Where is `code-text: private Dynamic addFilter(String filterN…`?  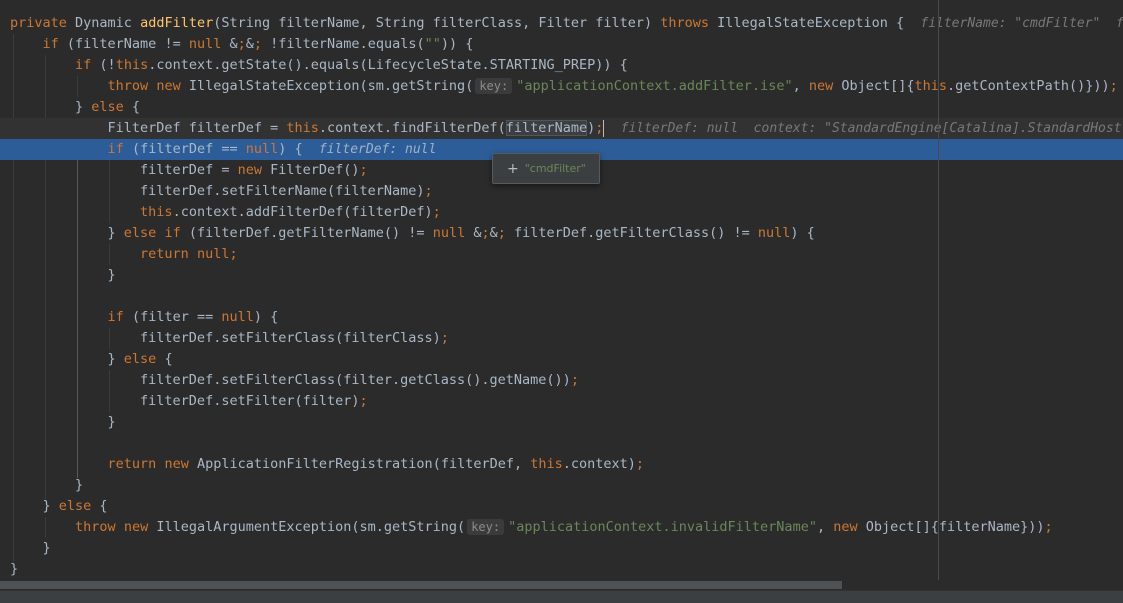
code-text: private Dynamic addFilter(String filterN… is located at coordinates (457, 23).